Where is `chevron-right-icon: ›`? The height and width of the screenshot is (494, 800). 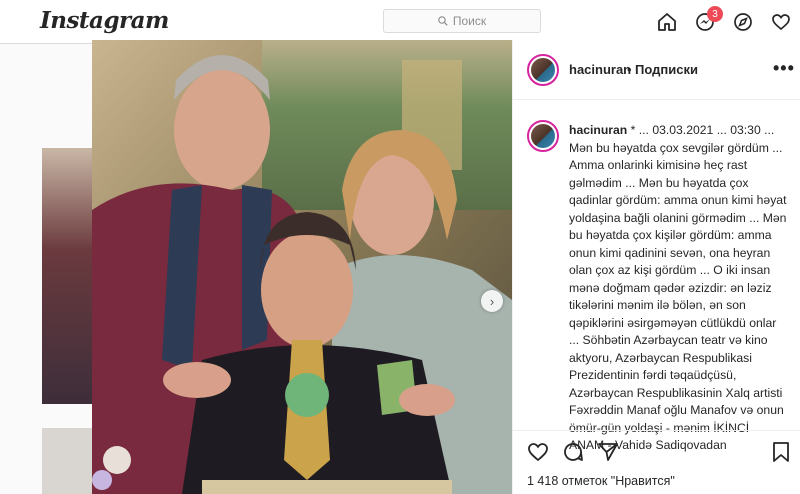
chevron-right-icon: › is located at coordinates (492, 301).